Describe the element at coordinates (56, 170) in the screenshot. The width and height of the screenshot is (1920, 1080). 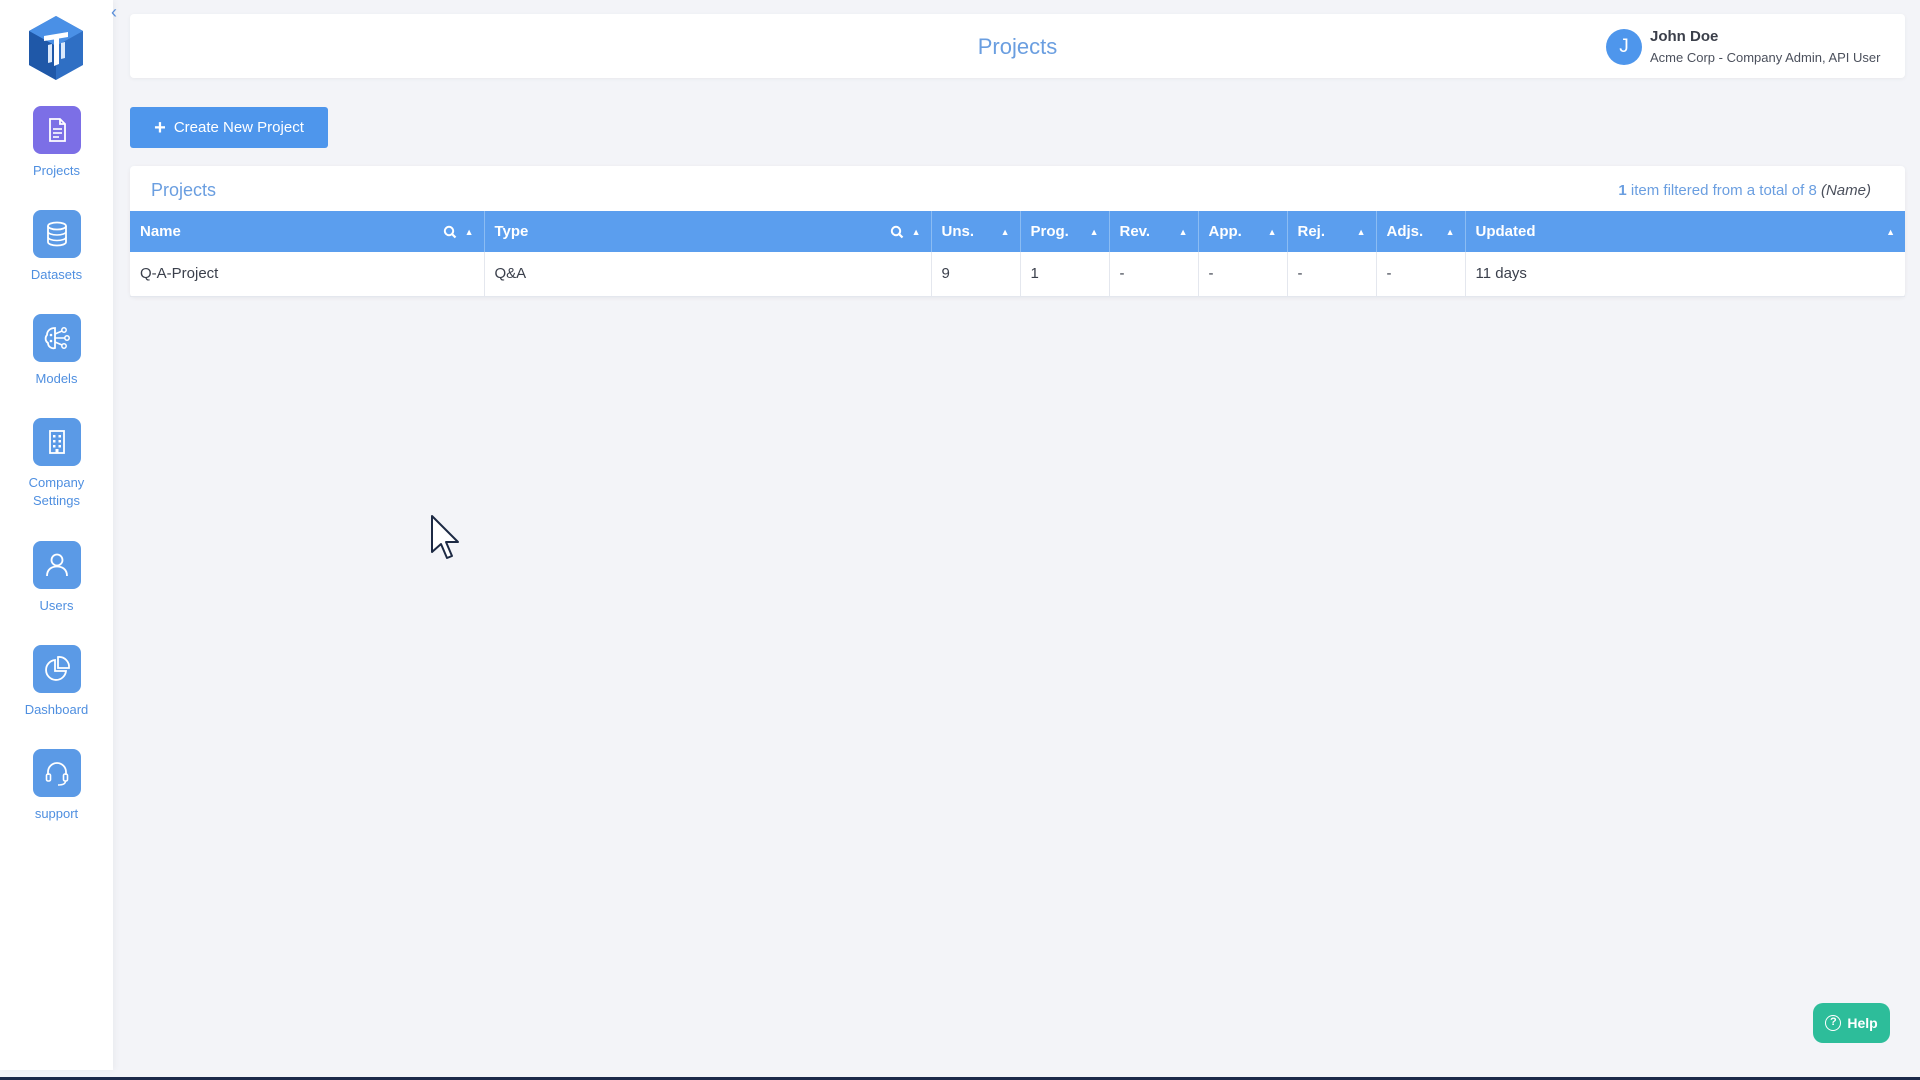
I see `sidebar-item-label: Projects` at that location.